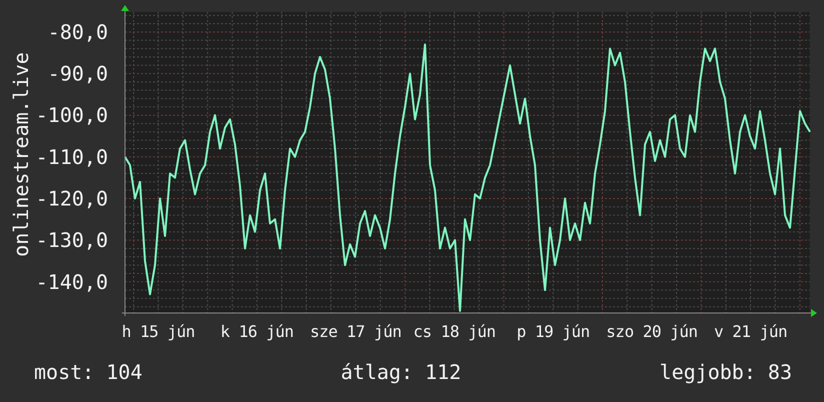 The height and width of the screenshot is (402, 824). What do you see at coordinates (72, 198) in the screenshot?
I see `y-axis-label: -120,0` at bounding box center [72, 198].